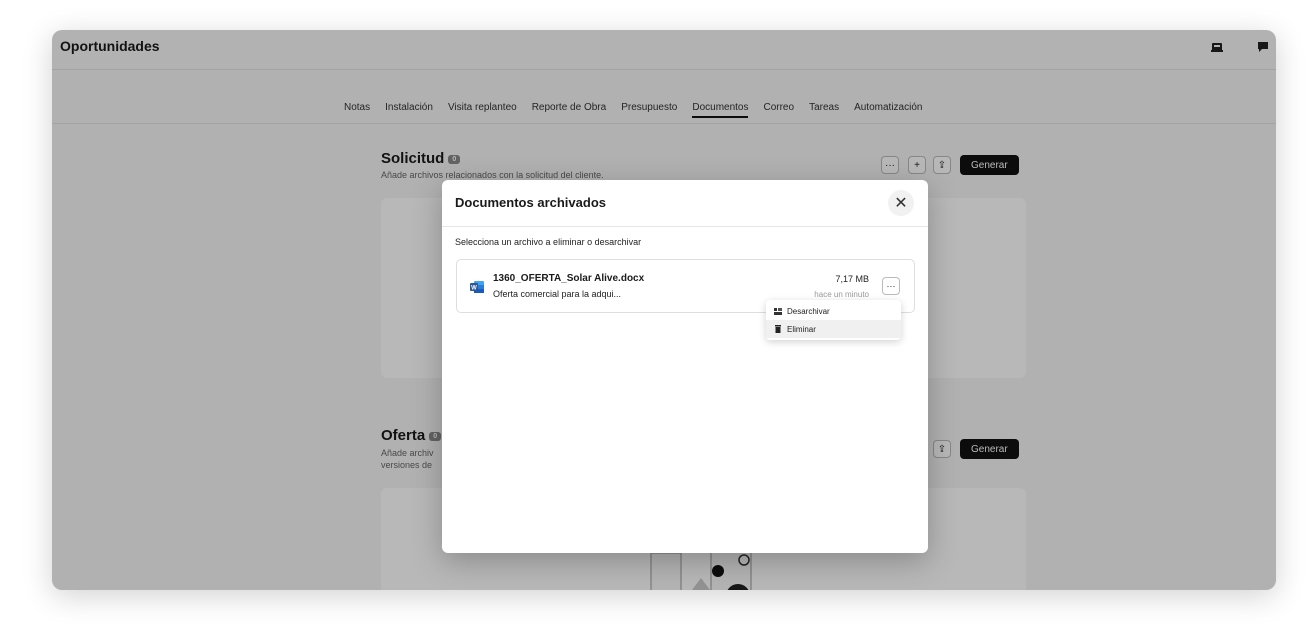 The height and width of the screenshot is (642, 1306). Describe the element at coordinates (530, 202) in the screenshot. I see `modal-title: Documentos archivados` at that location.